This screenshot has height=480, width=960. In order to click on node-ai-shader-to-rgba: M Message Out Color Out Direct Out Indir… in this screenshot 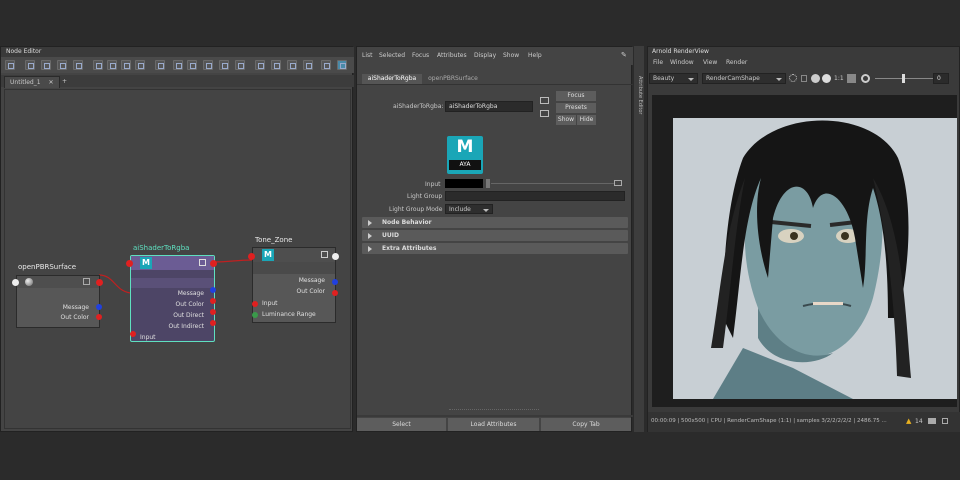, I will do `click(172, 298)`.